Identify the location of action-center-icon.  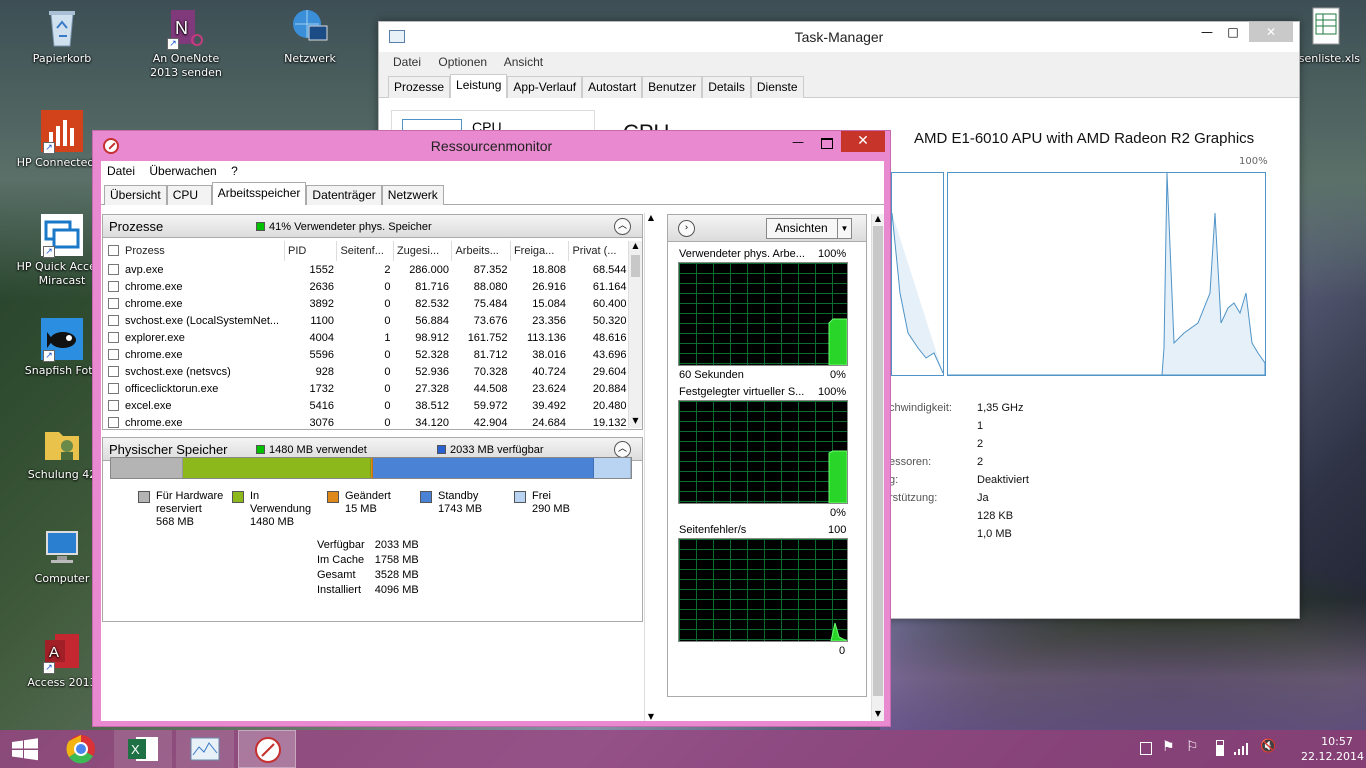
(1146, 748).